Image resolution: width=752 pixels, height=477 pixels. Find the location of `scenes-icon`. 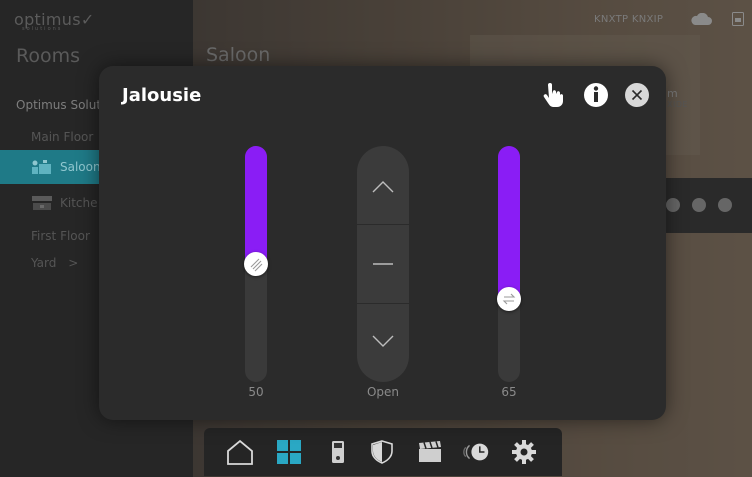

scenes-icon is located at coordinates (430, 451).